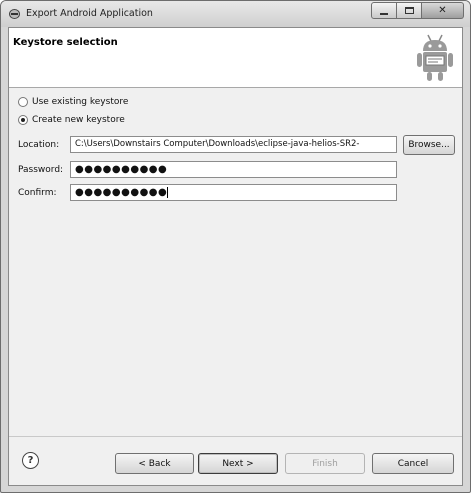  I want to click on cancel-button: Cancel, so click(413, 463).